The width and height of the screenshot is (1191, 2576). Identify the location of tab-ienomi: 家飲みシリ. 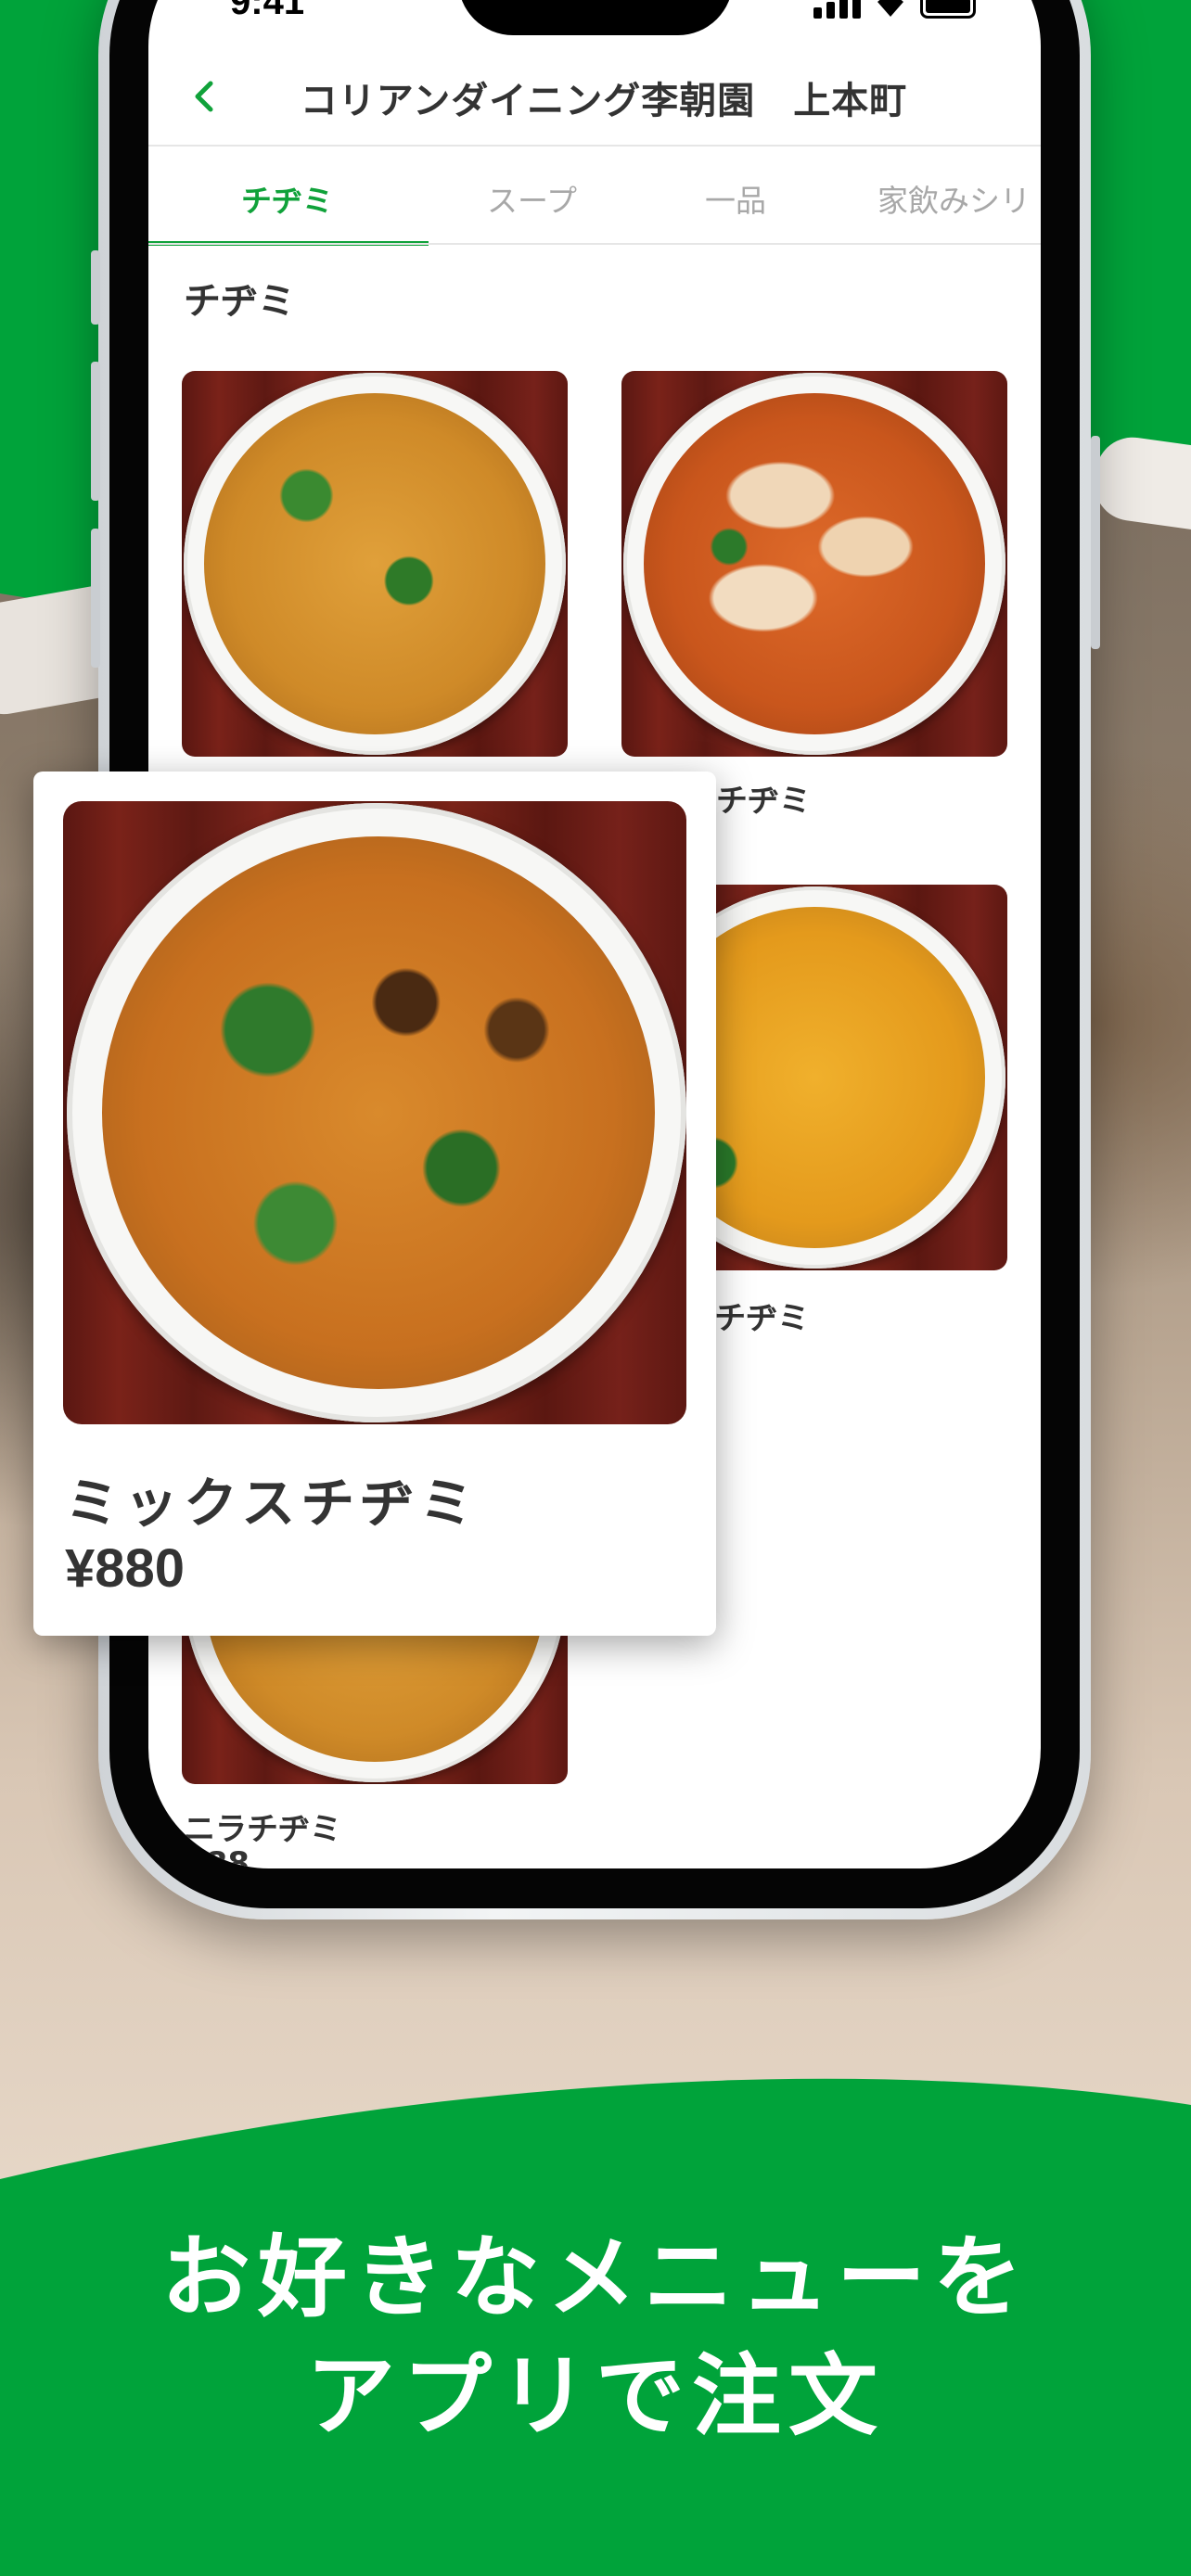
(954, 198).